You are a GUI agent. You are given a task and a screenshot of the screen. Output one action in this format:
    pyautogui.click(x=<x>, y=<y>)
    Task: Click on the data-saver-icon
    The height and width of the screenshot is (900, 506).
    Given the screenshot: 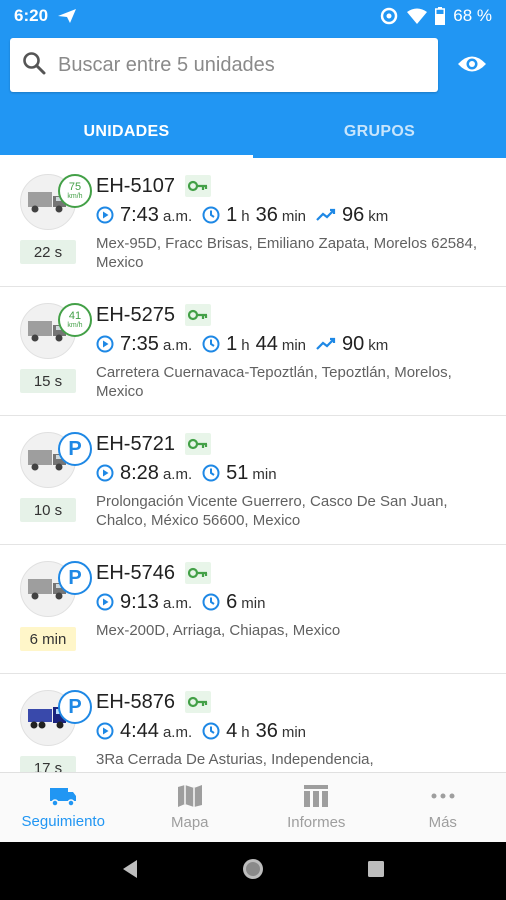 What is the action you would take?
    pyautogui.click(x=389, y=16)
    